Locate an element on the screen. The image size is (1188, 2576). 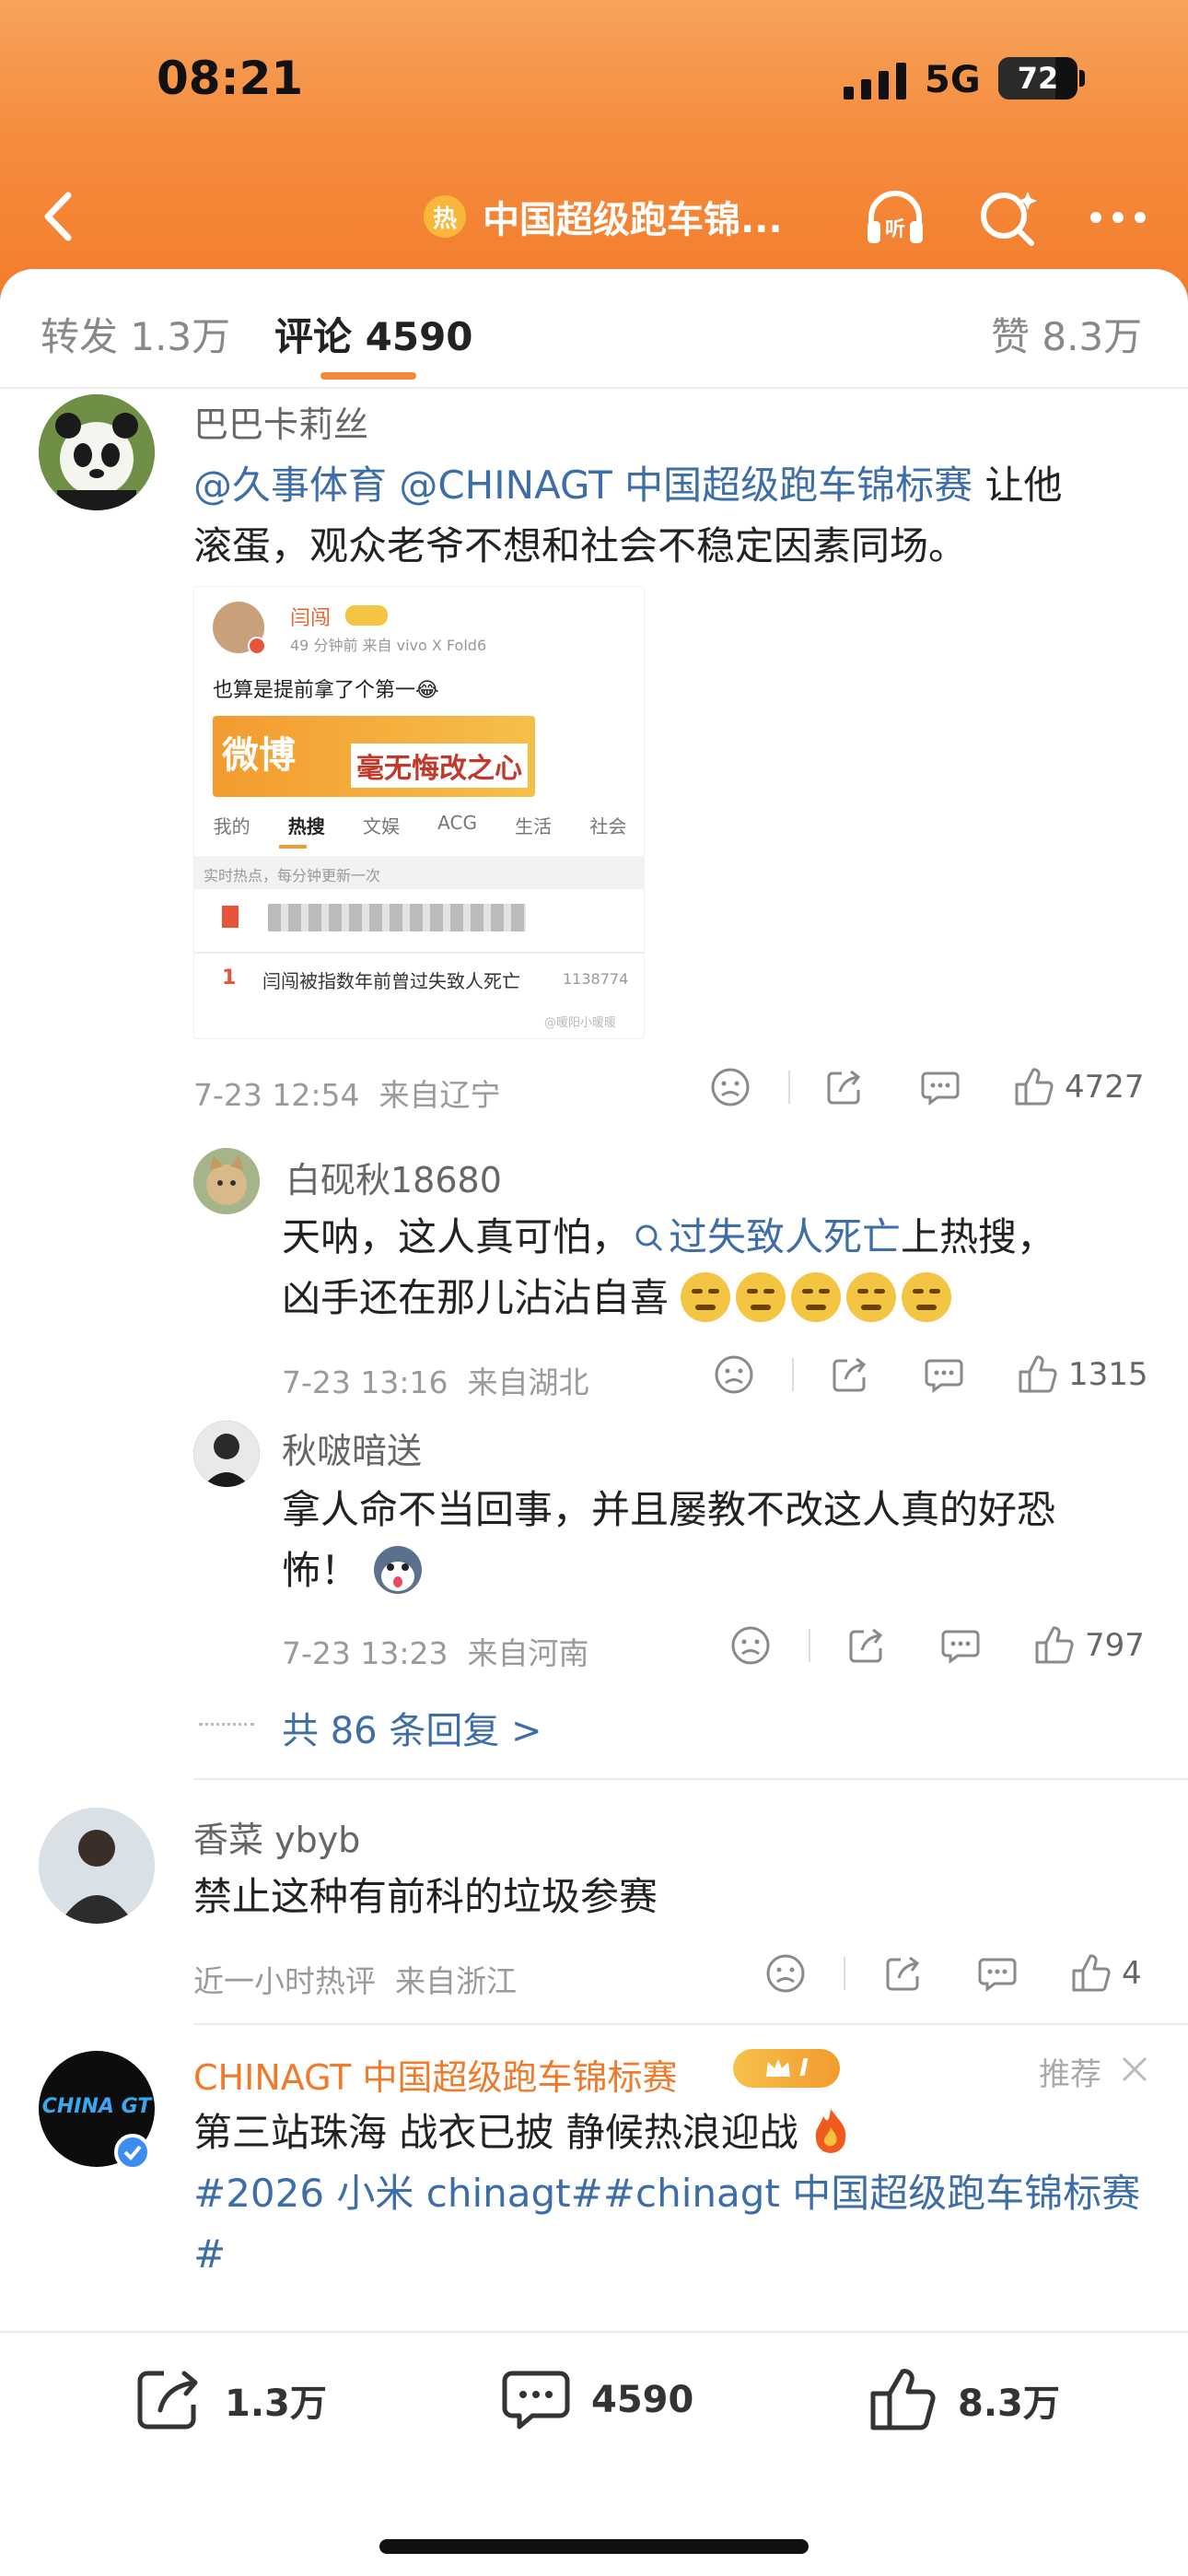
comment-count: 4590 is located at coordinates (642, 2400).